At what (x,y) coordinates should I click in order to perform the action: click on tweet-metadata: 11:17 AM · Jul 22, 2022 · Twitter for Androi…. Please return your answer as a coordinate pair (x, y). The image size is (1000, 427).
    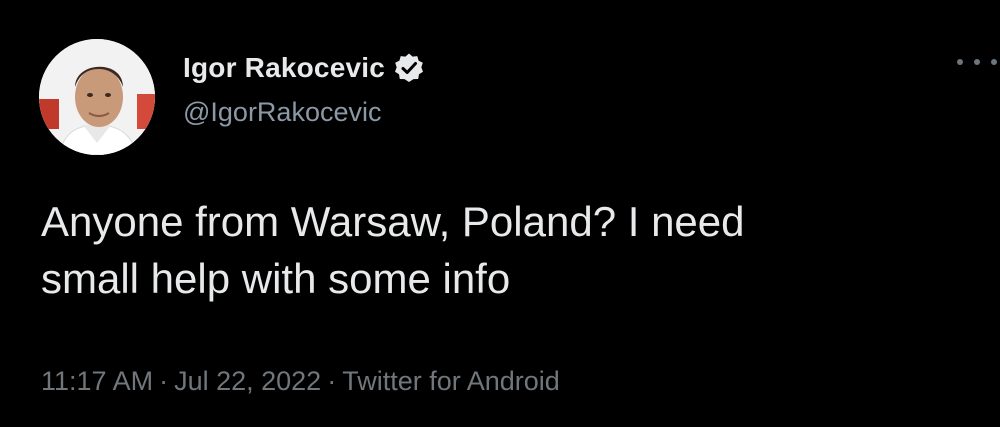
    Looking at the image, I should click on (300, 381).